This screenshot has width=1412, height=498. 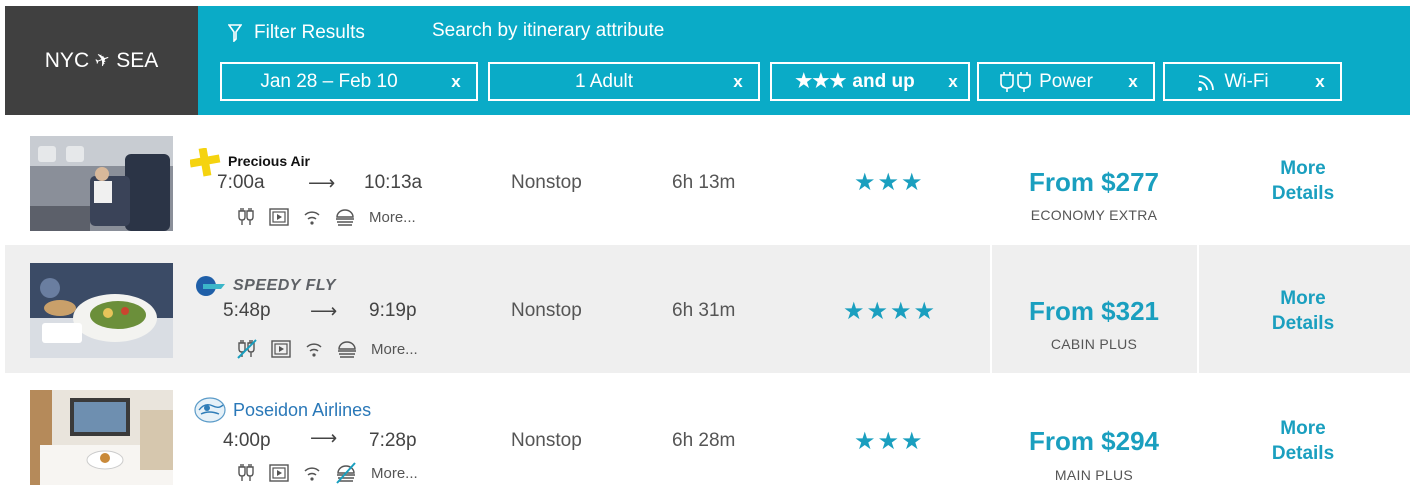 I want to click on filter-title: Filter Results, so click(x=309, y=32).